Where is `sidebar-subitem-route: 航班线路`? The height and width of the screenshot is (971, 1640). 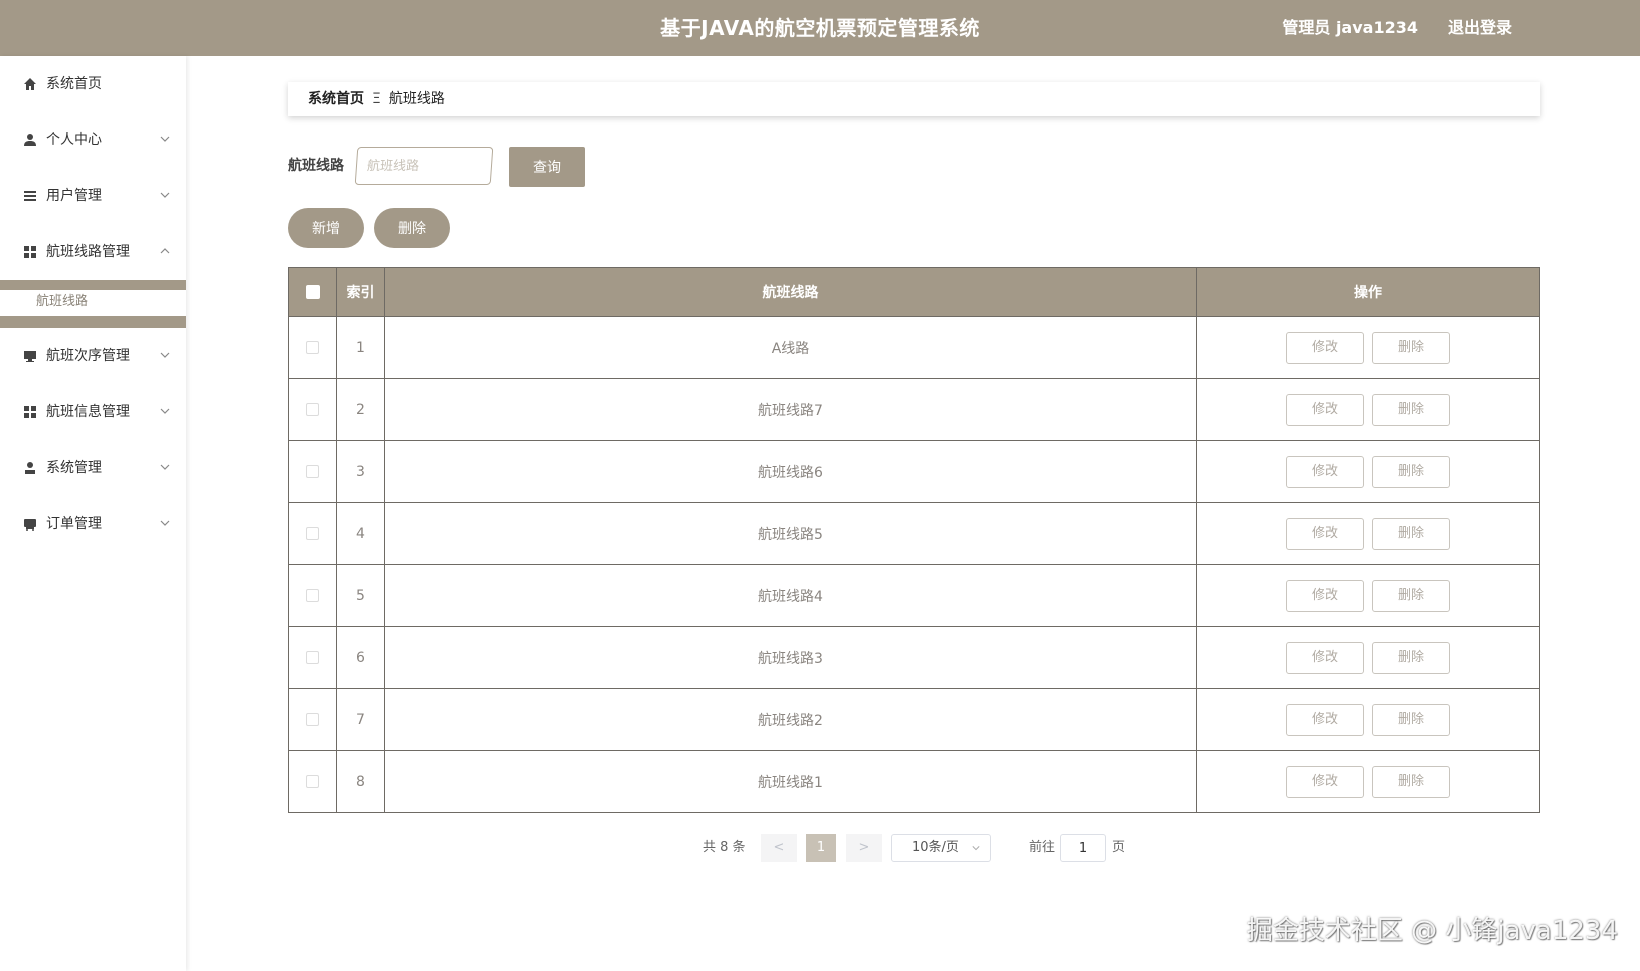 sidebar-subitem-route: 航班线路 is located at coordinates (93, 302).